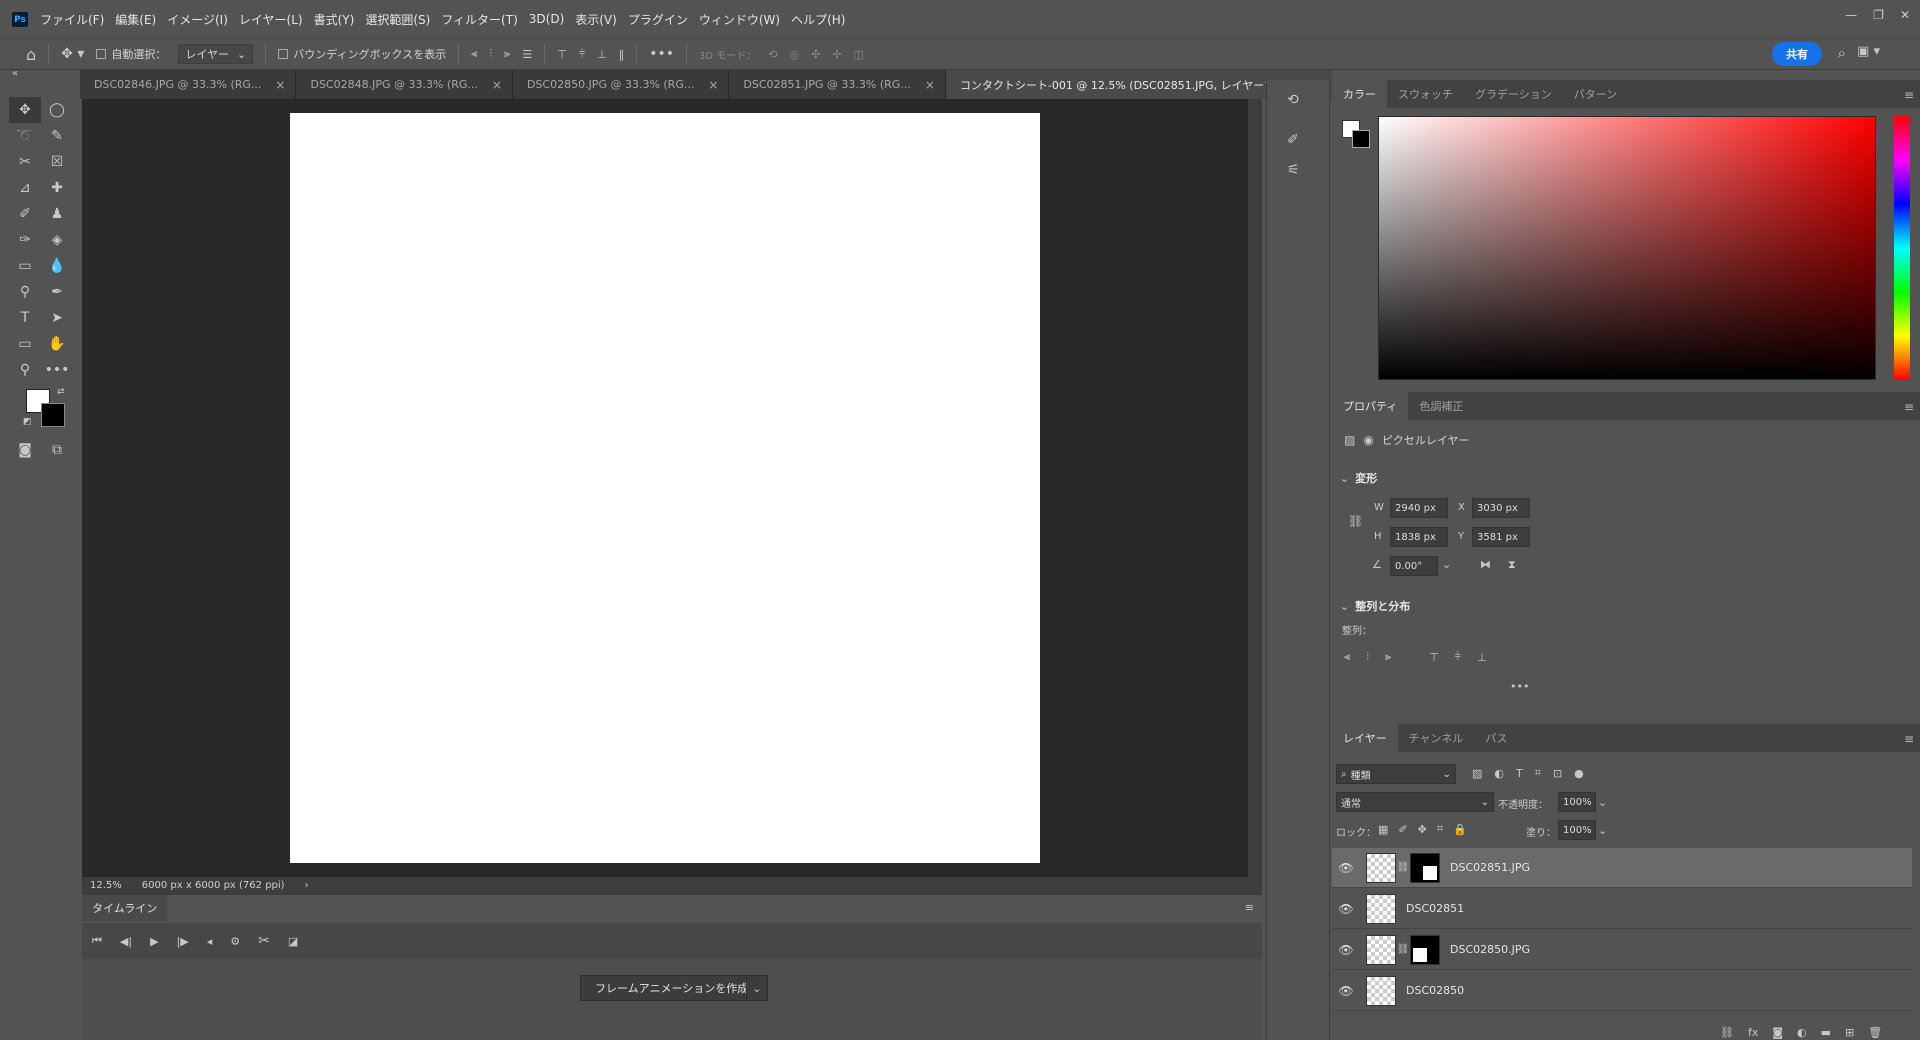  I want to click on zoom-level: 12.5%, so click(106, 885).